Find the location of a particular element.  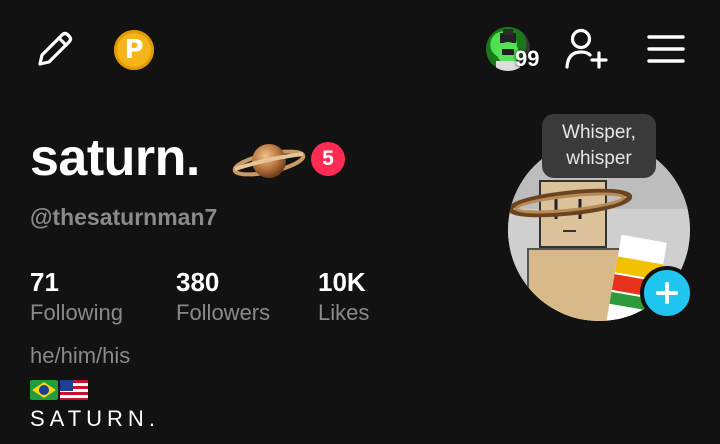

notification-badge: 5 is located at coordinates (328, 159).